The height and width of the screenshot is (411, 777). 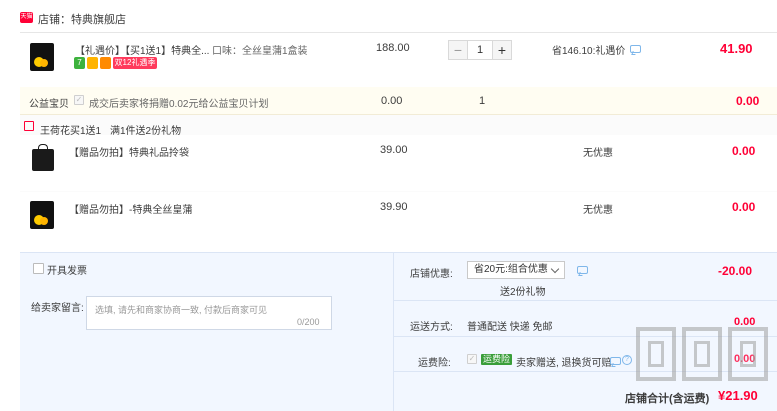 I want to click on shipping-value: 普通配送 快递 免邮, so click(x=510, y=327).